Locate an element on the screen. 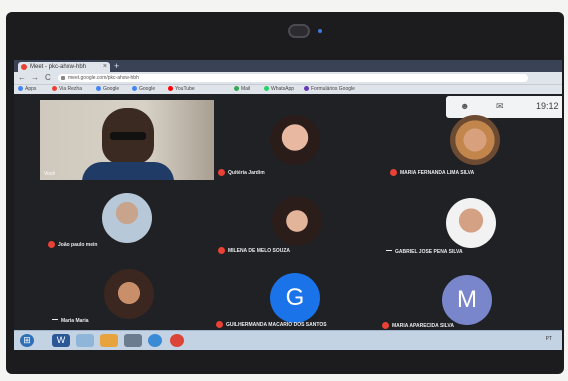 The image size is (568, 381). explorer-taskbar-icon is located at coordinates (85, 340).